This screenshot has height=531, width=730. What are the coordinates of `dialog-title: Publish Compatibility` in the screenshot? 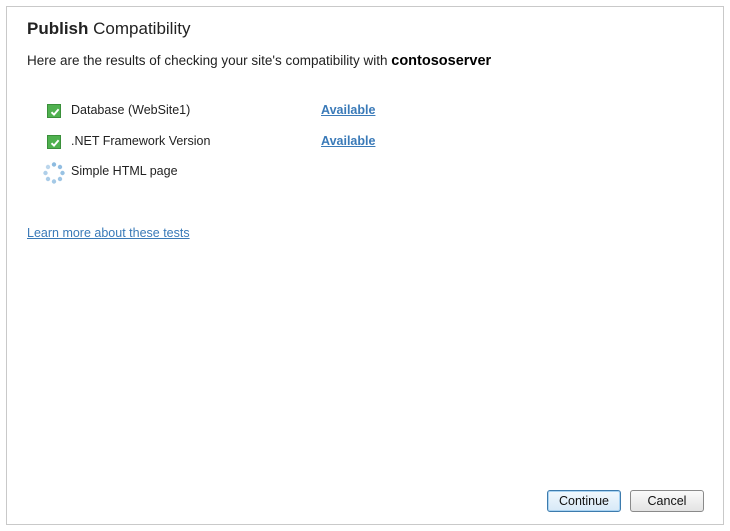 It's located at (108, 29).